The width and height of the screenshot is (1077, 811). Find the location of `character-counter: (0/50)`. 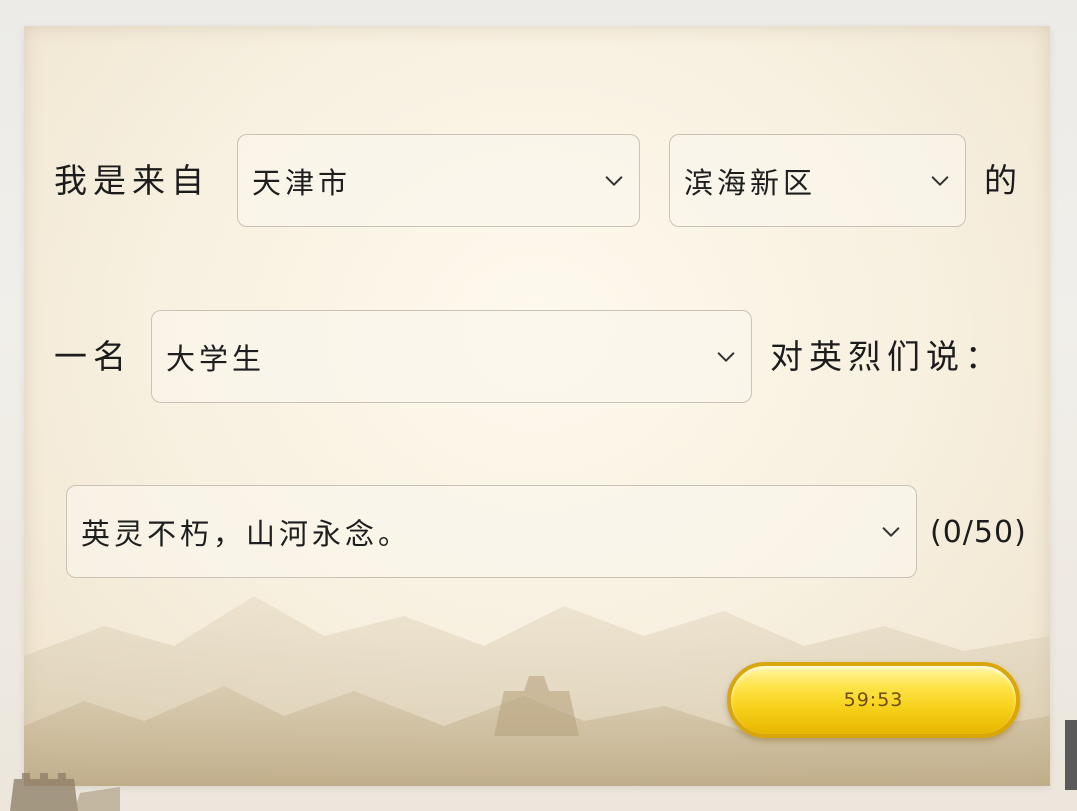

character-counter: (0/50) is located at coordinates (978, 532).